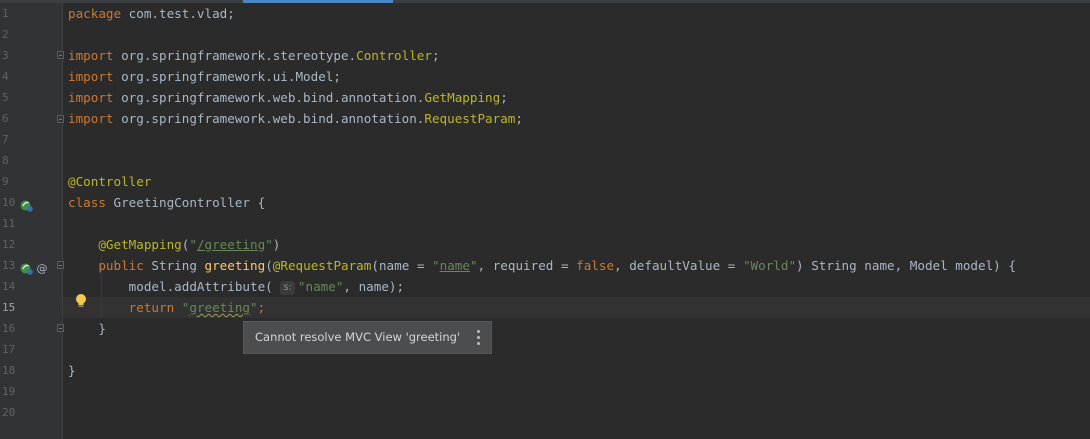  What do you see at coordinates (219, 307) in the screenshot?
I see `unresolved-view-name: greeting` at bounding box center [219, 307].